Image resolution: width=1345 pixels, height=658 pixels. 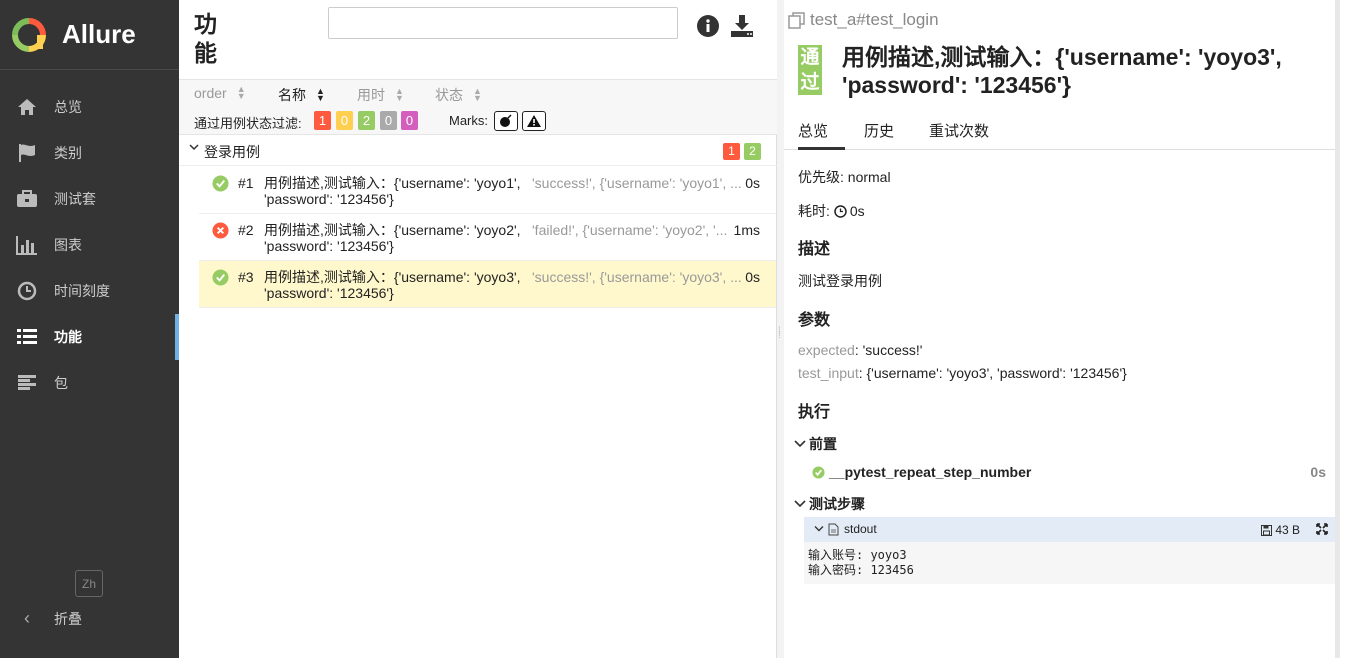 I want to click on sidebar-item-behaviors: 功能, so click(x=89, y=337).